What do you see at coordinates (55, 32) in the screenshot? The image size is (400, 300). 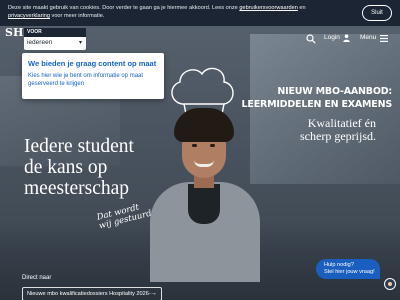 I see `audience-label: VOOR` at bounding box center [55, 32].